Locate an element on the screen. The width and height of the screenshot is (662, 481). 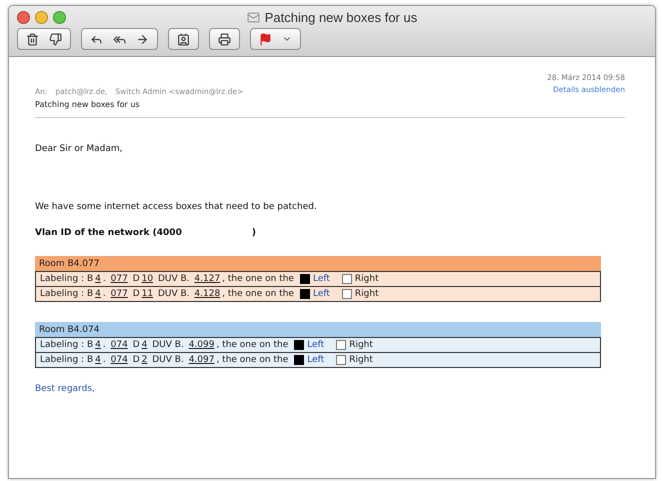
envelope-icon is located at coordinates (253, 17).